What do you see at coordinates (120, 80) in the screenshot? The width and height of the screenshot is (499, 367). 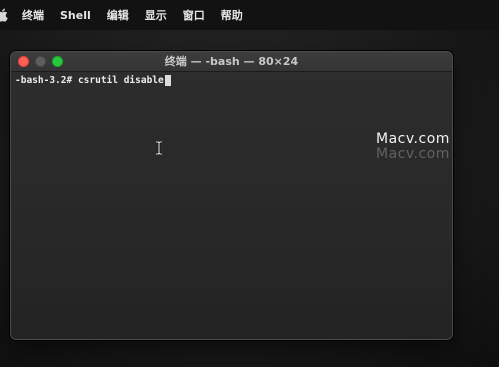 I see `terminal-command: csrutil disable` at bounding box center [120, 80].